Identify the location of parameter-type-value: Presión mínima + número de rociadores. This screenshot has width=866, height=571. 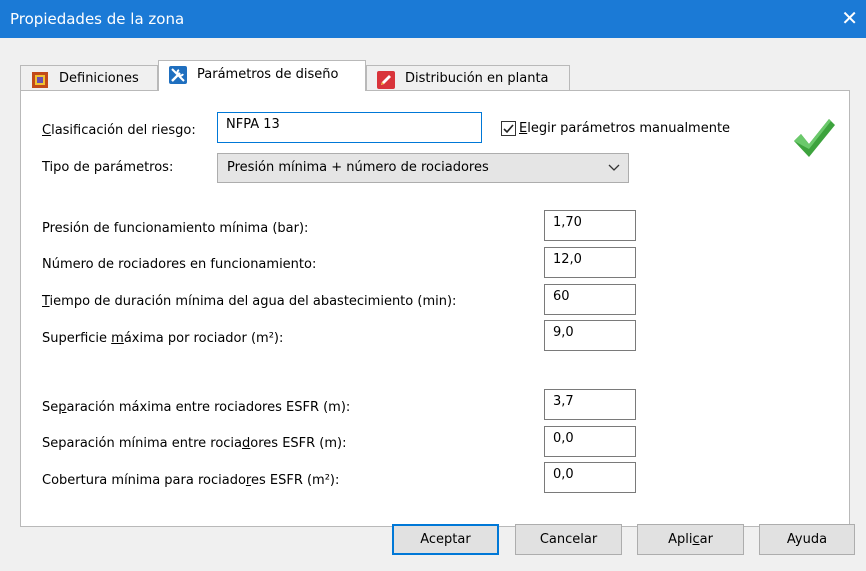
(358, 167).